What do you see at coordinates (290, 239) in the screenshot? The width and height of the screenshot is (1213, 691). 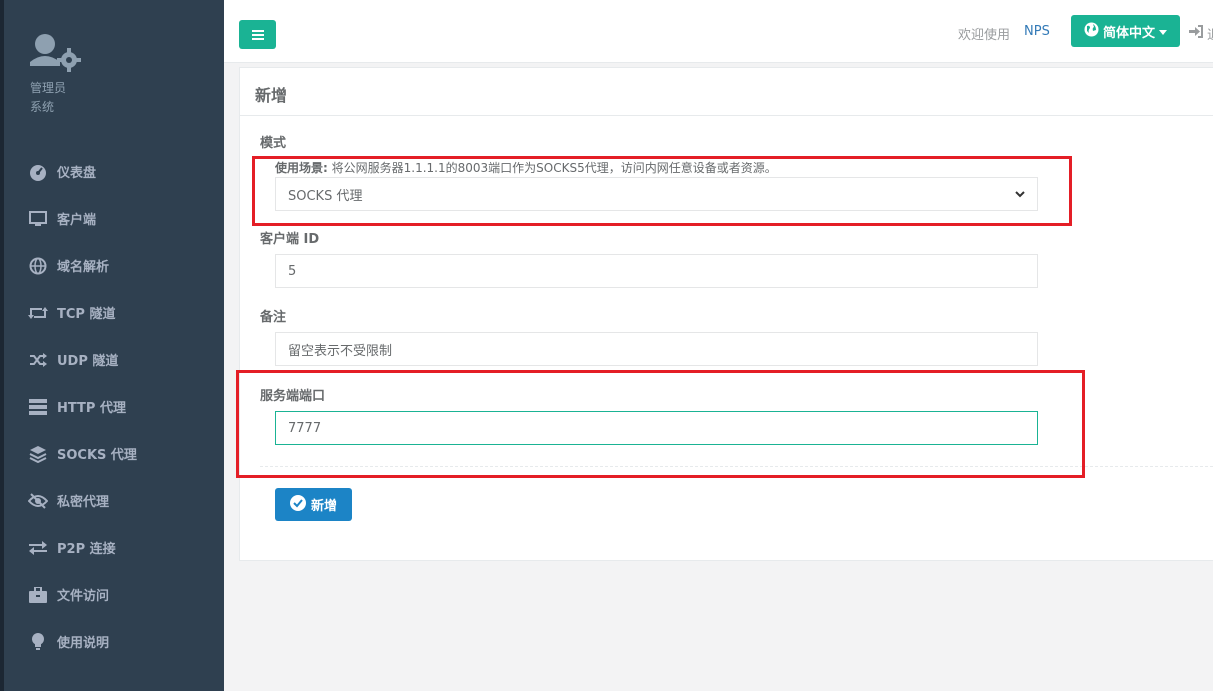 I see `client-id-label: 客户端 ID` at bounding box center [290, 239].